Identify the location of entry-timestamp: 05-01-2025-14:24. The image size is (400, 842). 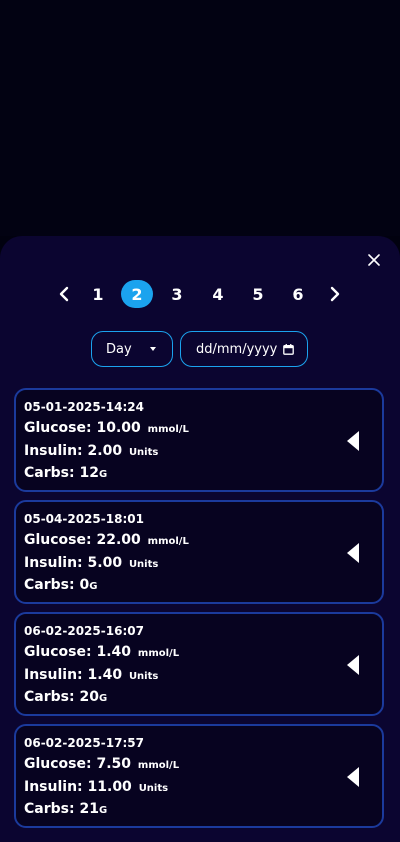
(84, 407).